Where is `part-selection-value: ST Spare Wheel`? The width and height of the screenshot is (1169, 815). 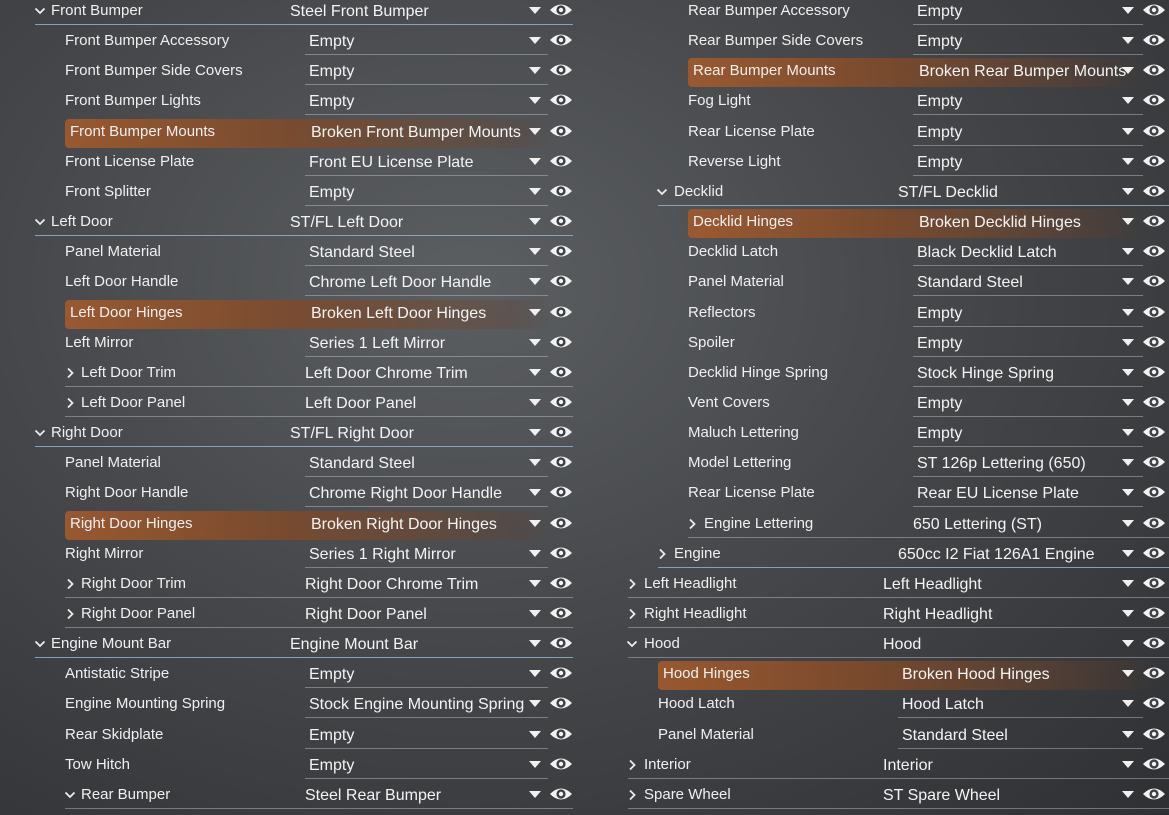
part-selection-value: ST Spare Wheel is located at coordinates (941, 796).